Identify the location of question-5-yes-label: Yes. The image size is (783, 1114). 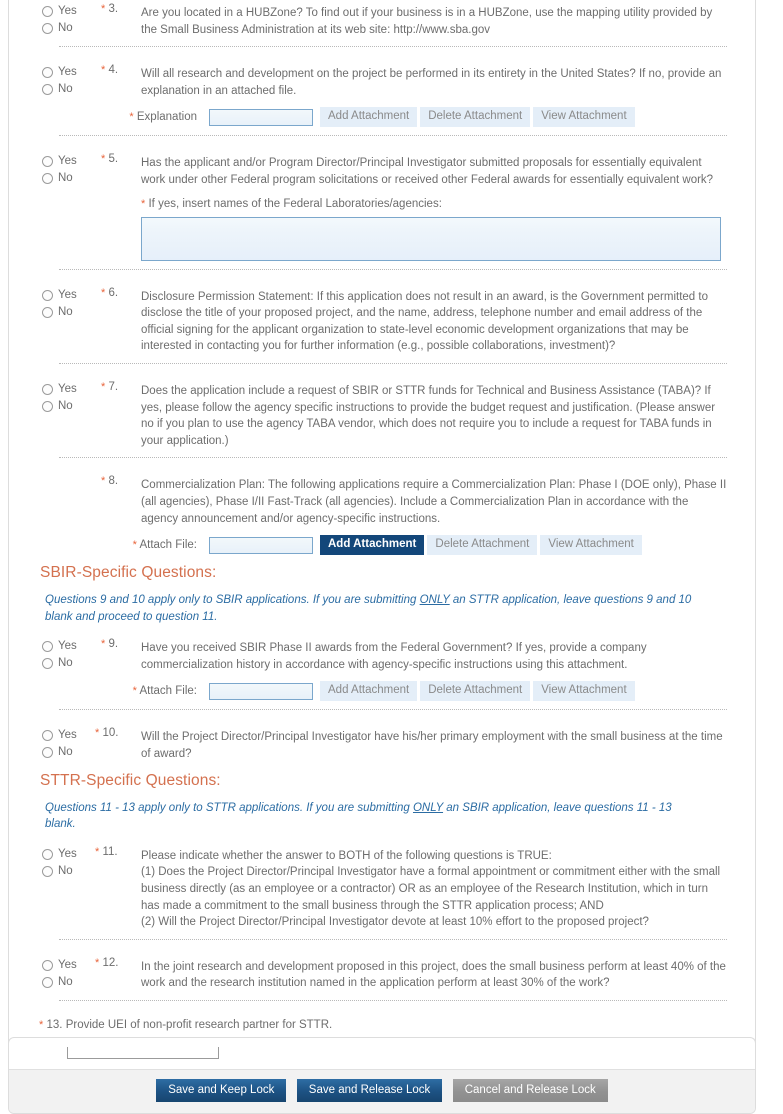
(67, 161).